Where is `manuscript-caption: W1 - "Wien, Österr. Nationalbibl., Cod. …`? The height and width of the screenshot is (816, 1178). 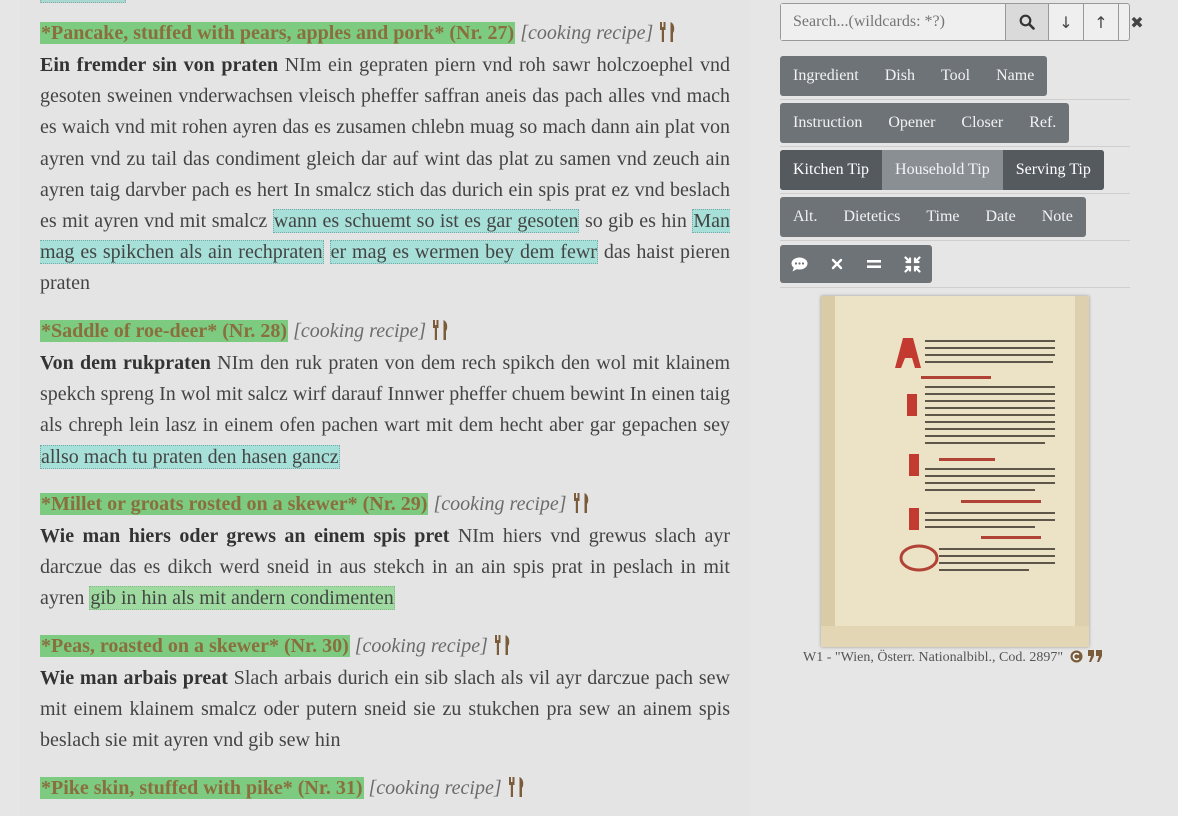 manuscript-caption: W1 - "Wien, Österr. Nationalbibl., Cod. … is located at coordinates (973, 658).